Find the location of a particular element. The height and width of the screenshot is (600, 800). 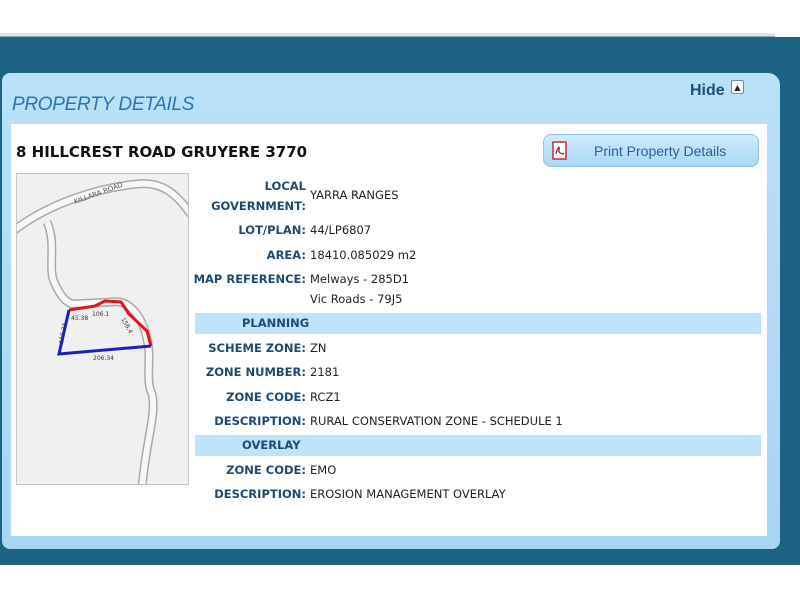

field-label: GOVERNMENT: is located at coordinates (258, 206).